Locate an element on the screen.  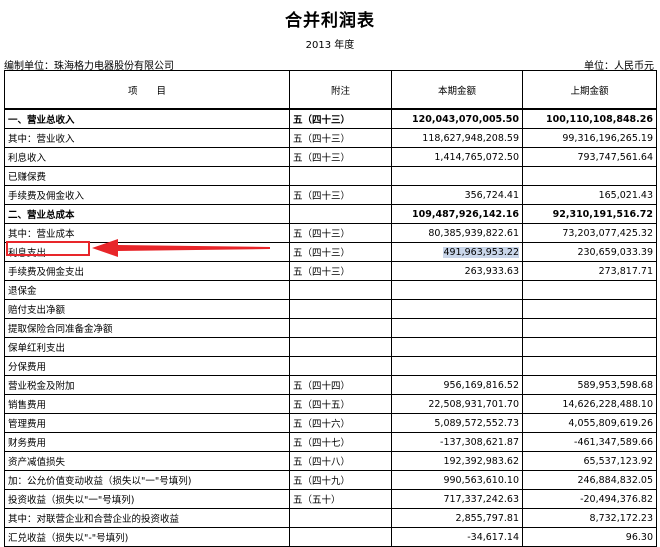
table-header-row: 项 目 附注 本期金额 上期金额 is located at coordinates (330, 90).